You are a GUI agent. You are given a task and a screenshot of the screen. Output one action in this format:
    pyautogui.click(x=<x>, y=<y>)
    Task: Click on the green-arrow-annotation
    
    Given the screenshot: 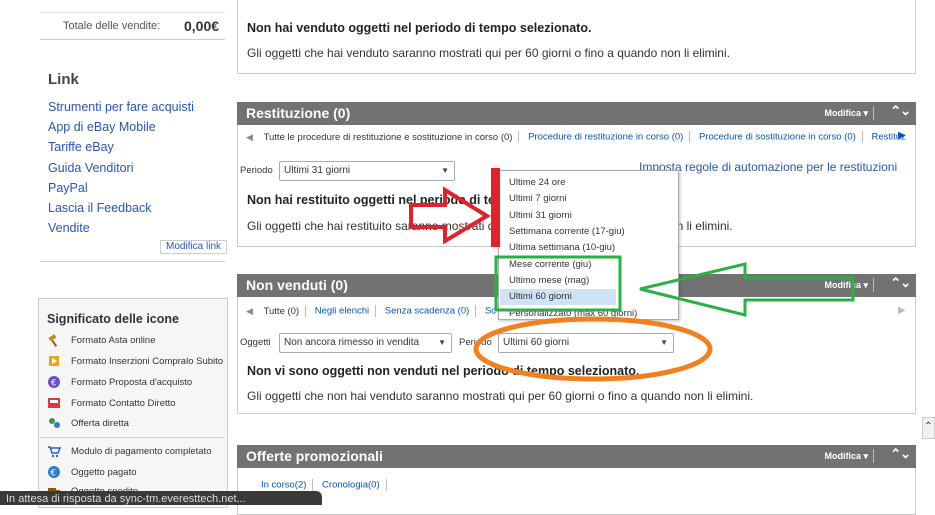 What is the action you would take?
    pyautogui.click(x=747, y=289)
    